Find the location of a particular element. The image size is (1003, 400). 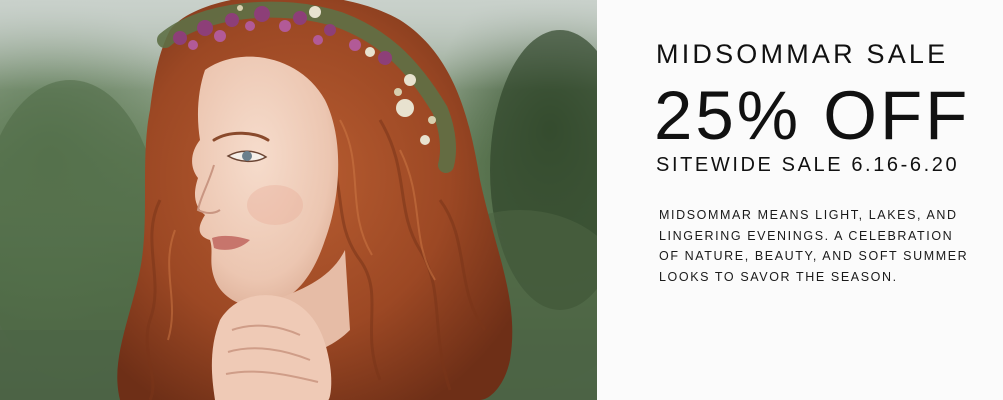

iris is located at coordinates (247, 156).